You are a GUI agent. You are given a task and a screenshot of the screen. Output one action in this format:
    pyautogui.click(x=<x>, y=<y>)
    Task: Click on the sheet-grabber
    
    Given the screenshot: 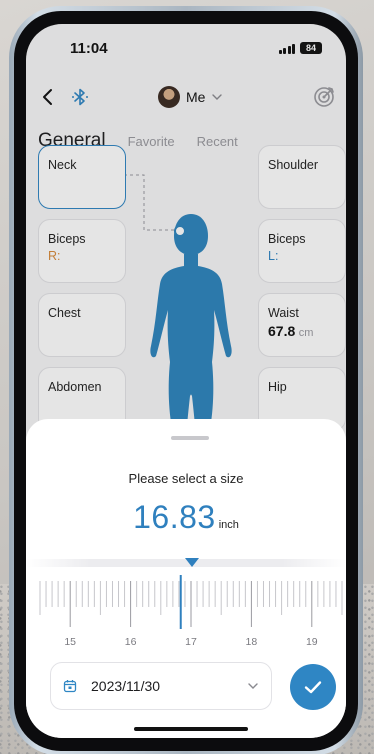 What is the action you would take?
    pyautogui.click(x=190, y=438)
    